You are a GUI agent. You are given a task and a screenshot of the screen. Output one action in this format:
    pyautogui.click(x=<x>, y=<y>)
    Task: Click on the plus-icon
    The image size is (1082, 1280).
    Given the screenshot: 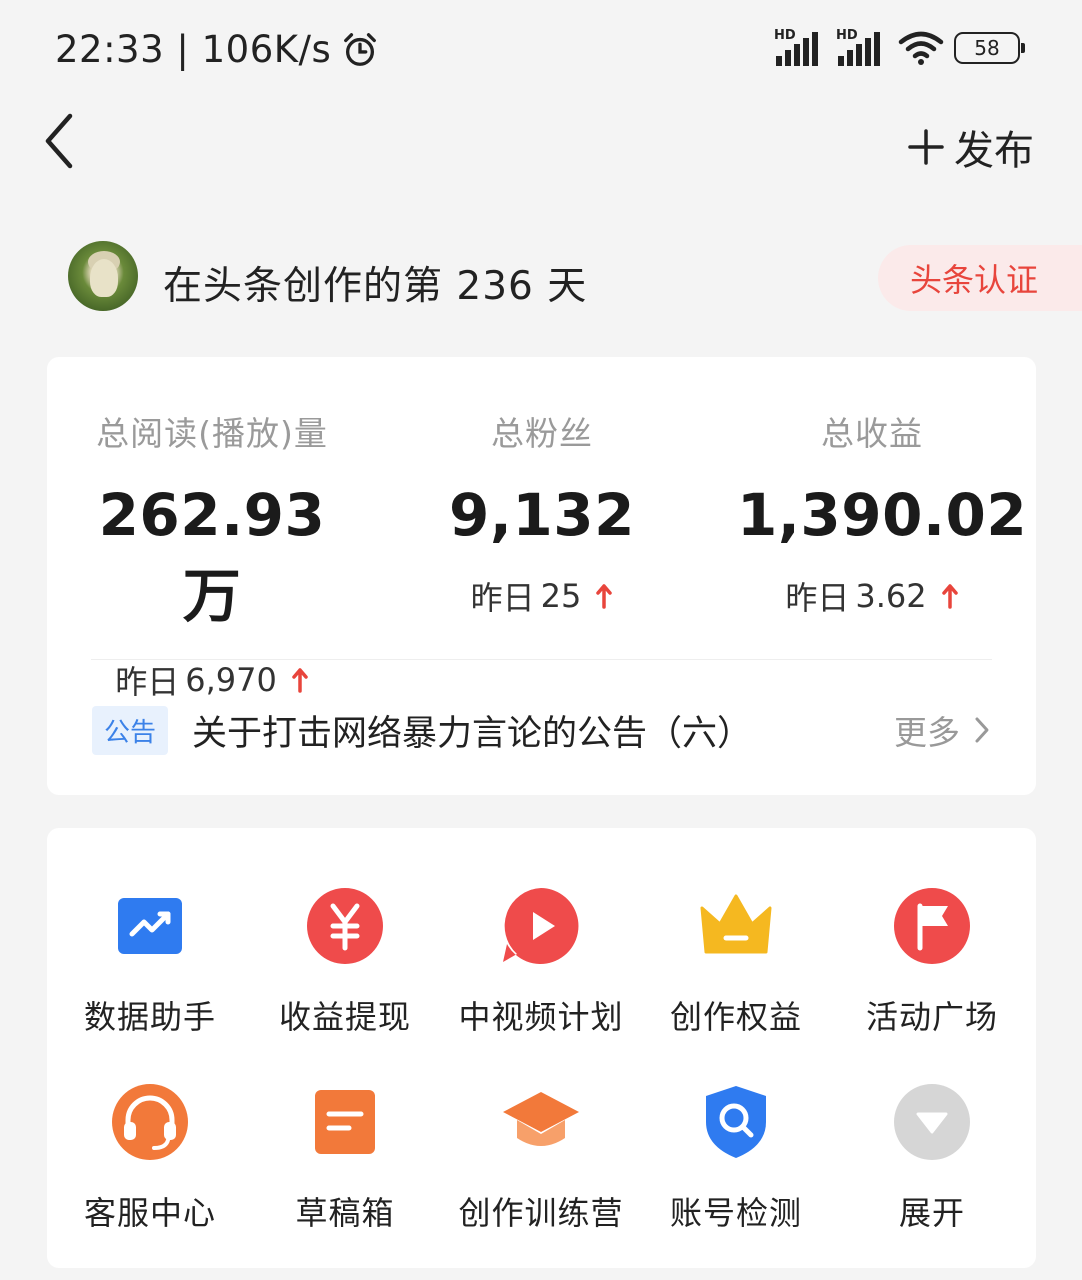 What is the action you would take?
    pyautogui.click(x=926, y=147)
    